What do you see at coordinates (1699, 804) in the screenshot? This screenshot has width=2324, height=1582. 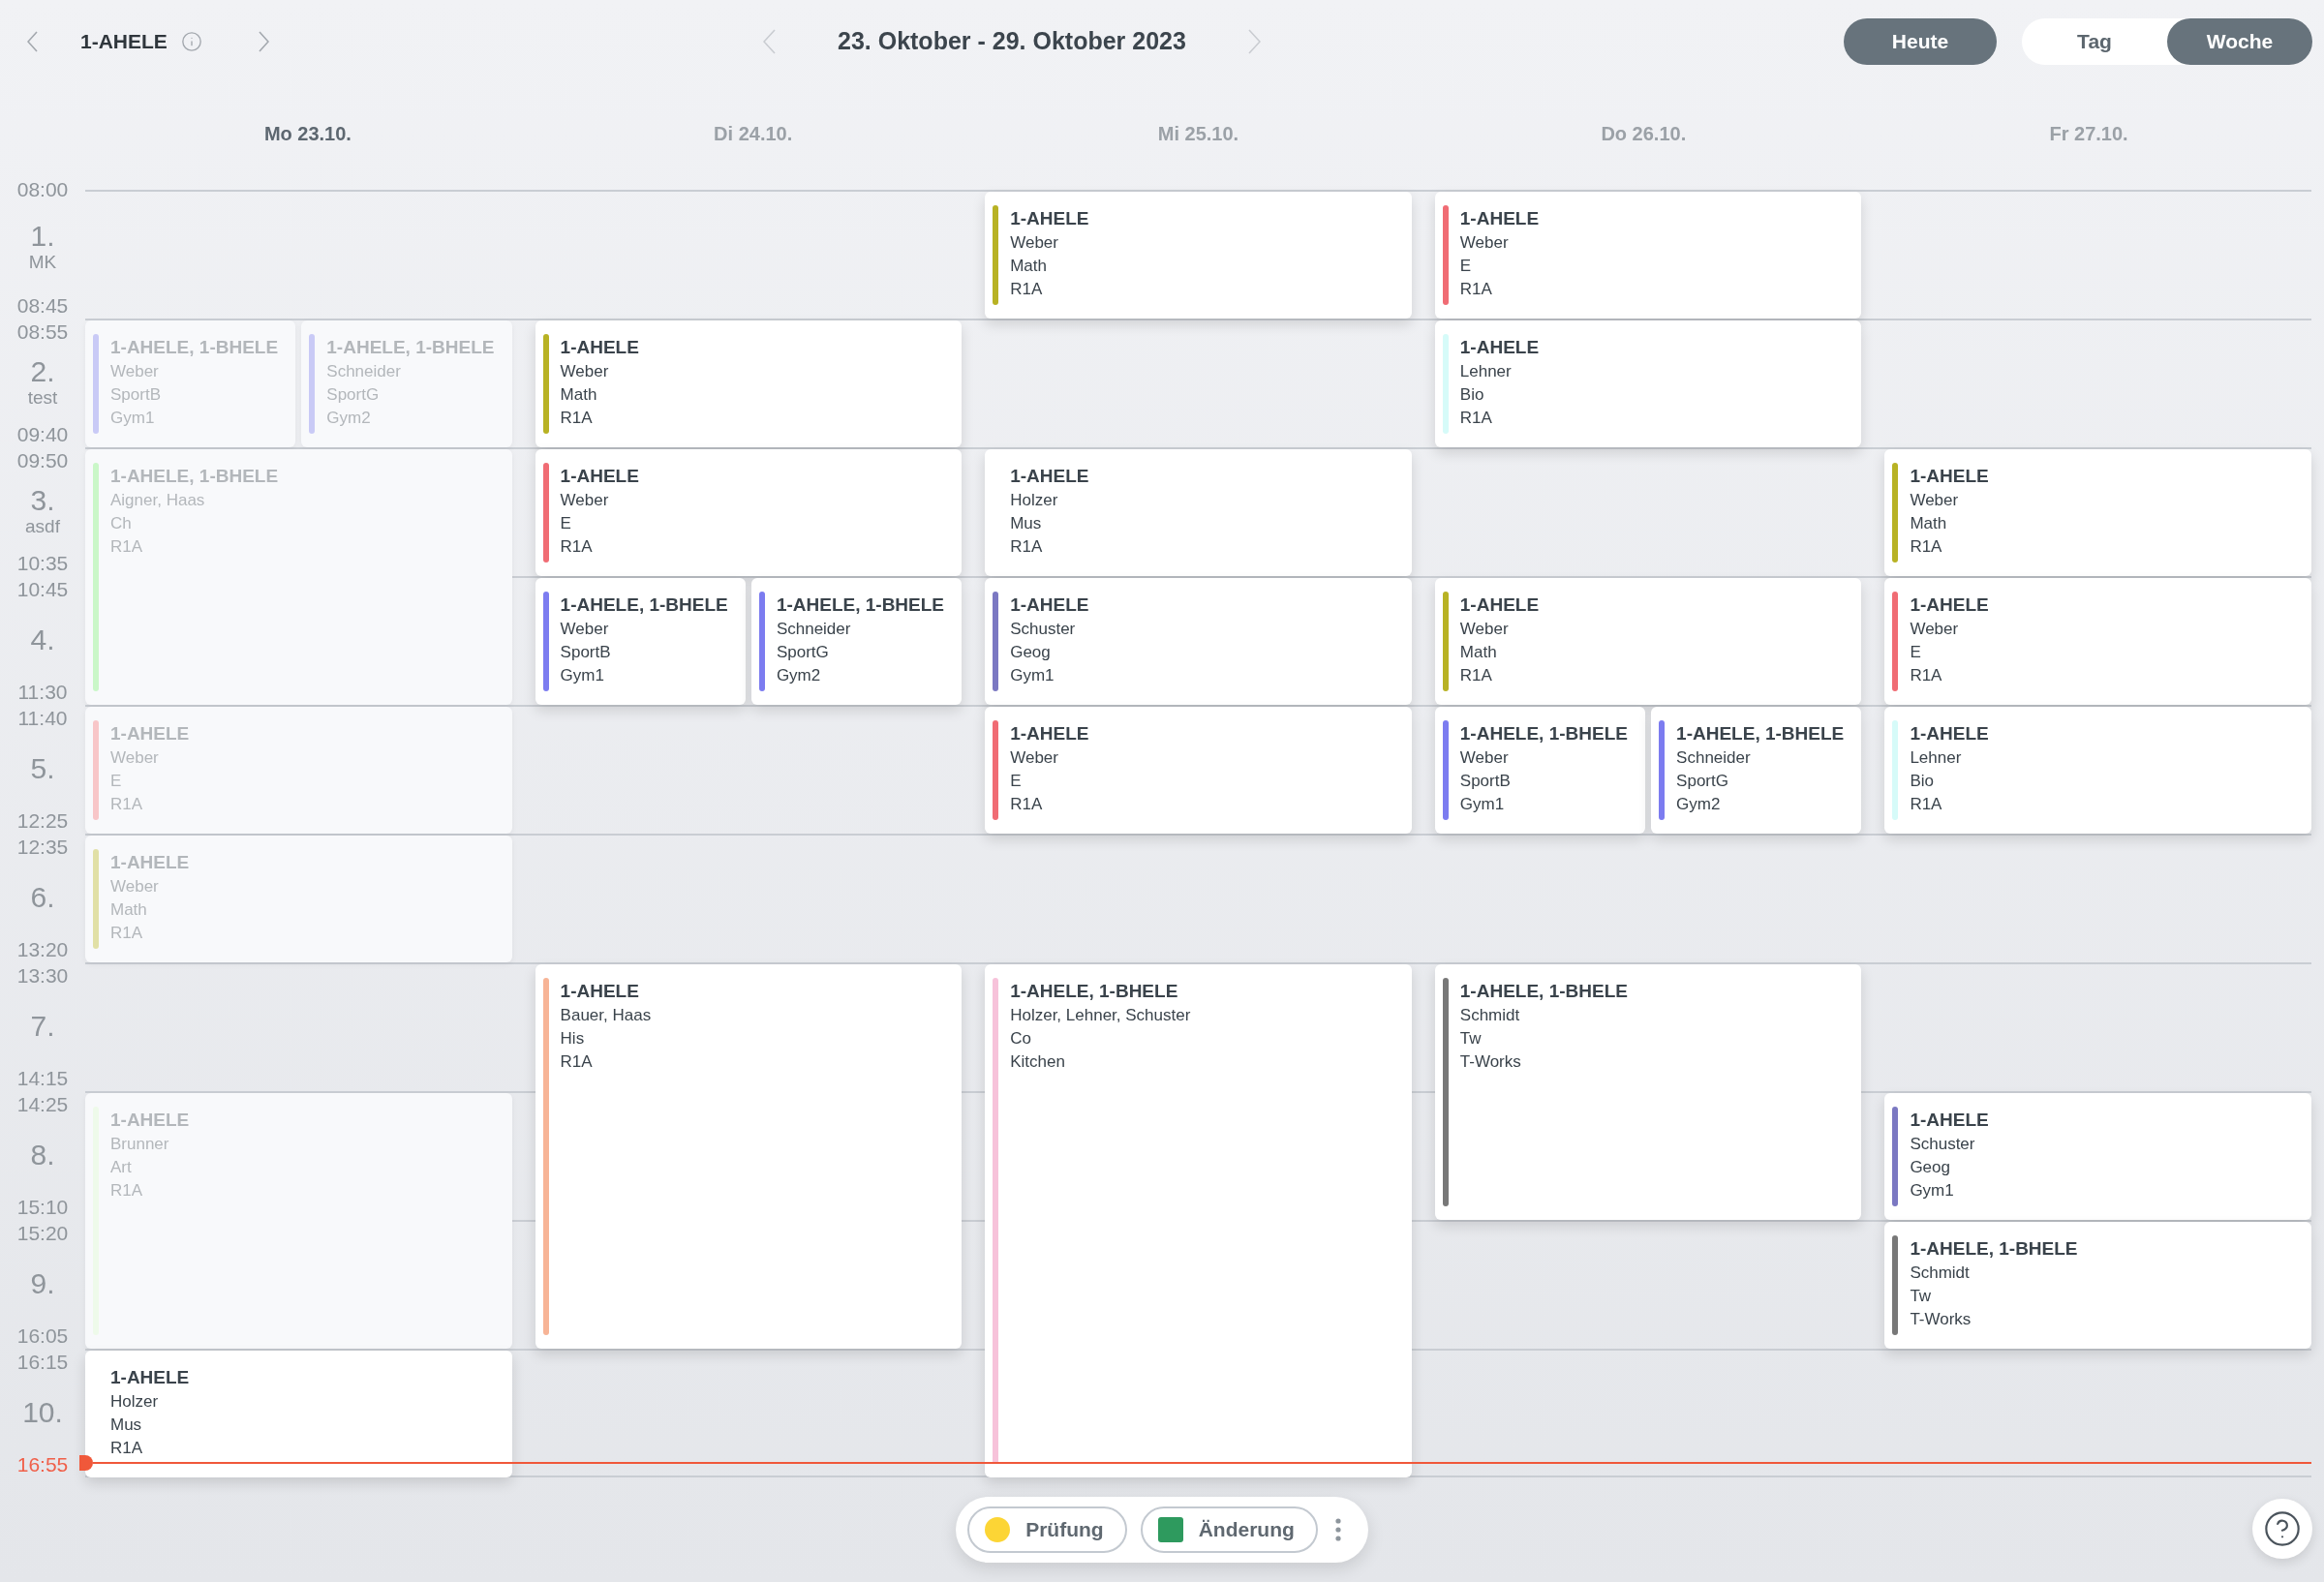 I see `lesson-room: Gym2` at bounding box center [1699, 804].